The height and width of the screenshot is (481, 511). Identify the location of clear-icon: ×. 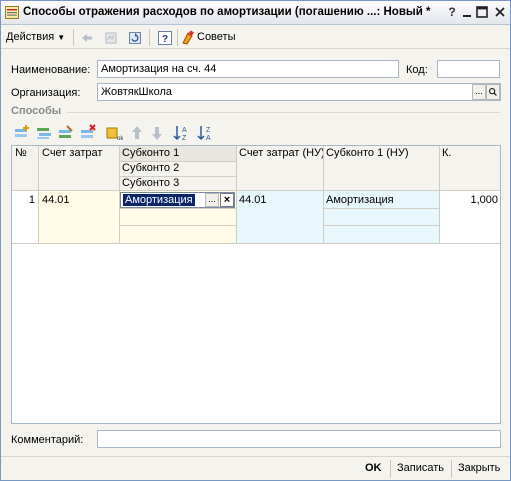
(227, 200).